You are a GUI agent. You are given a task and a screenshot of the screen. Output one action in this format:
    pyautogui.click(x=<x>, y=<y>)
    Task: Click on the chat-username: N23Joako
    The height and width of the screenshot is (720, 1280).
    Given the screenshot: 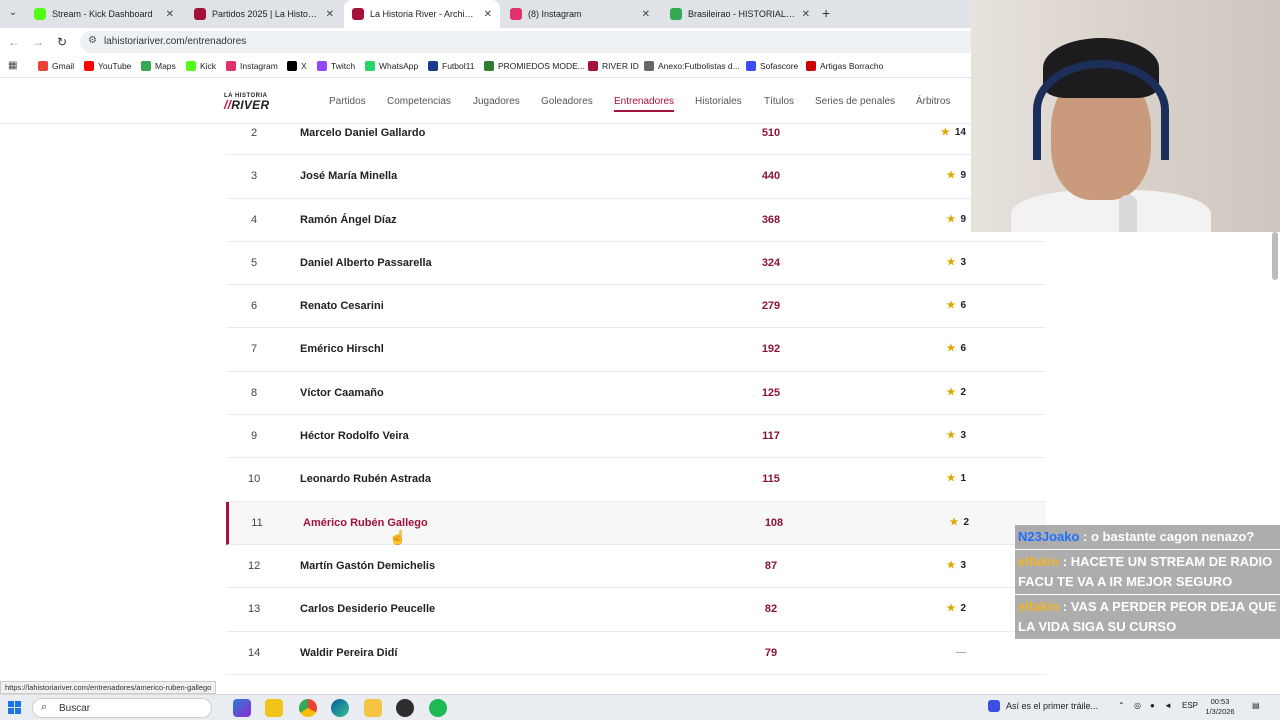 What is the action you would take?
    pyautogui.click(x=1049, y=536)
    